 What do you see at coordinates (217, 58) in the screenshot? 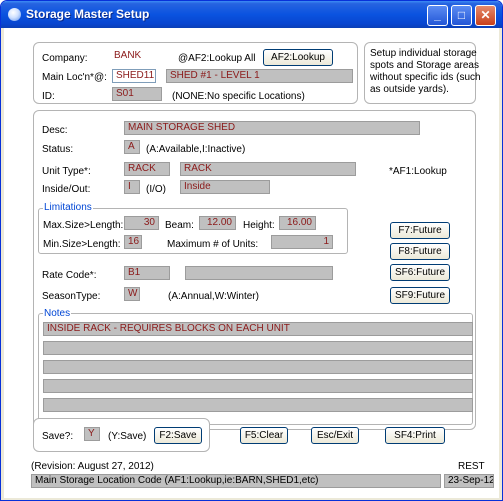
I see `lookup-all-text: @AF2:Lookup All` at bounding box center [217, 58].